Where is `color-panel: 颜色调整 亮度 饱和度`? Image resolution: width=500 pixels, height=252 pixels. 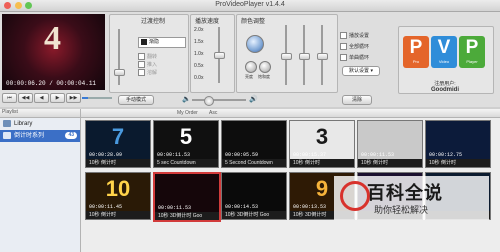
color-panel: 颜色调整 亮度 饱和度 is located at coordinates (287, 53).